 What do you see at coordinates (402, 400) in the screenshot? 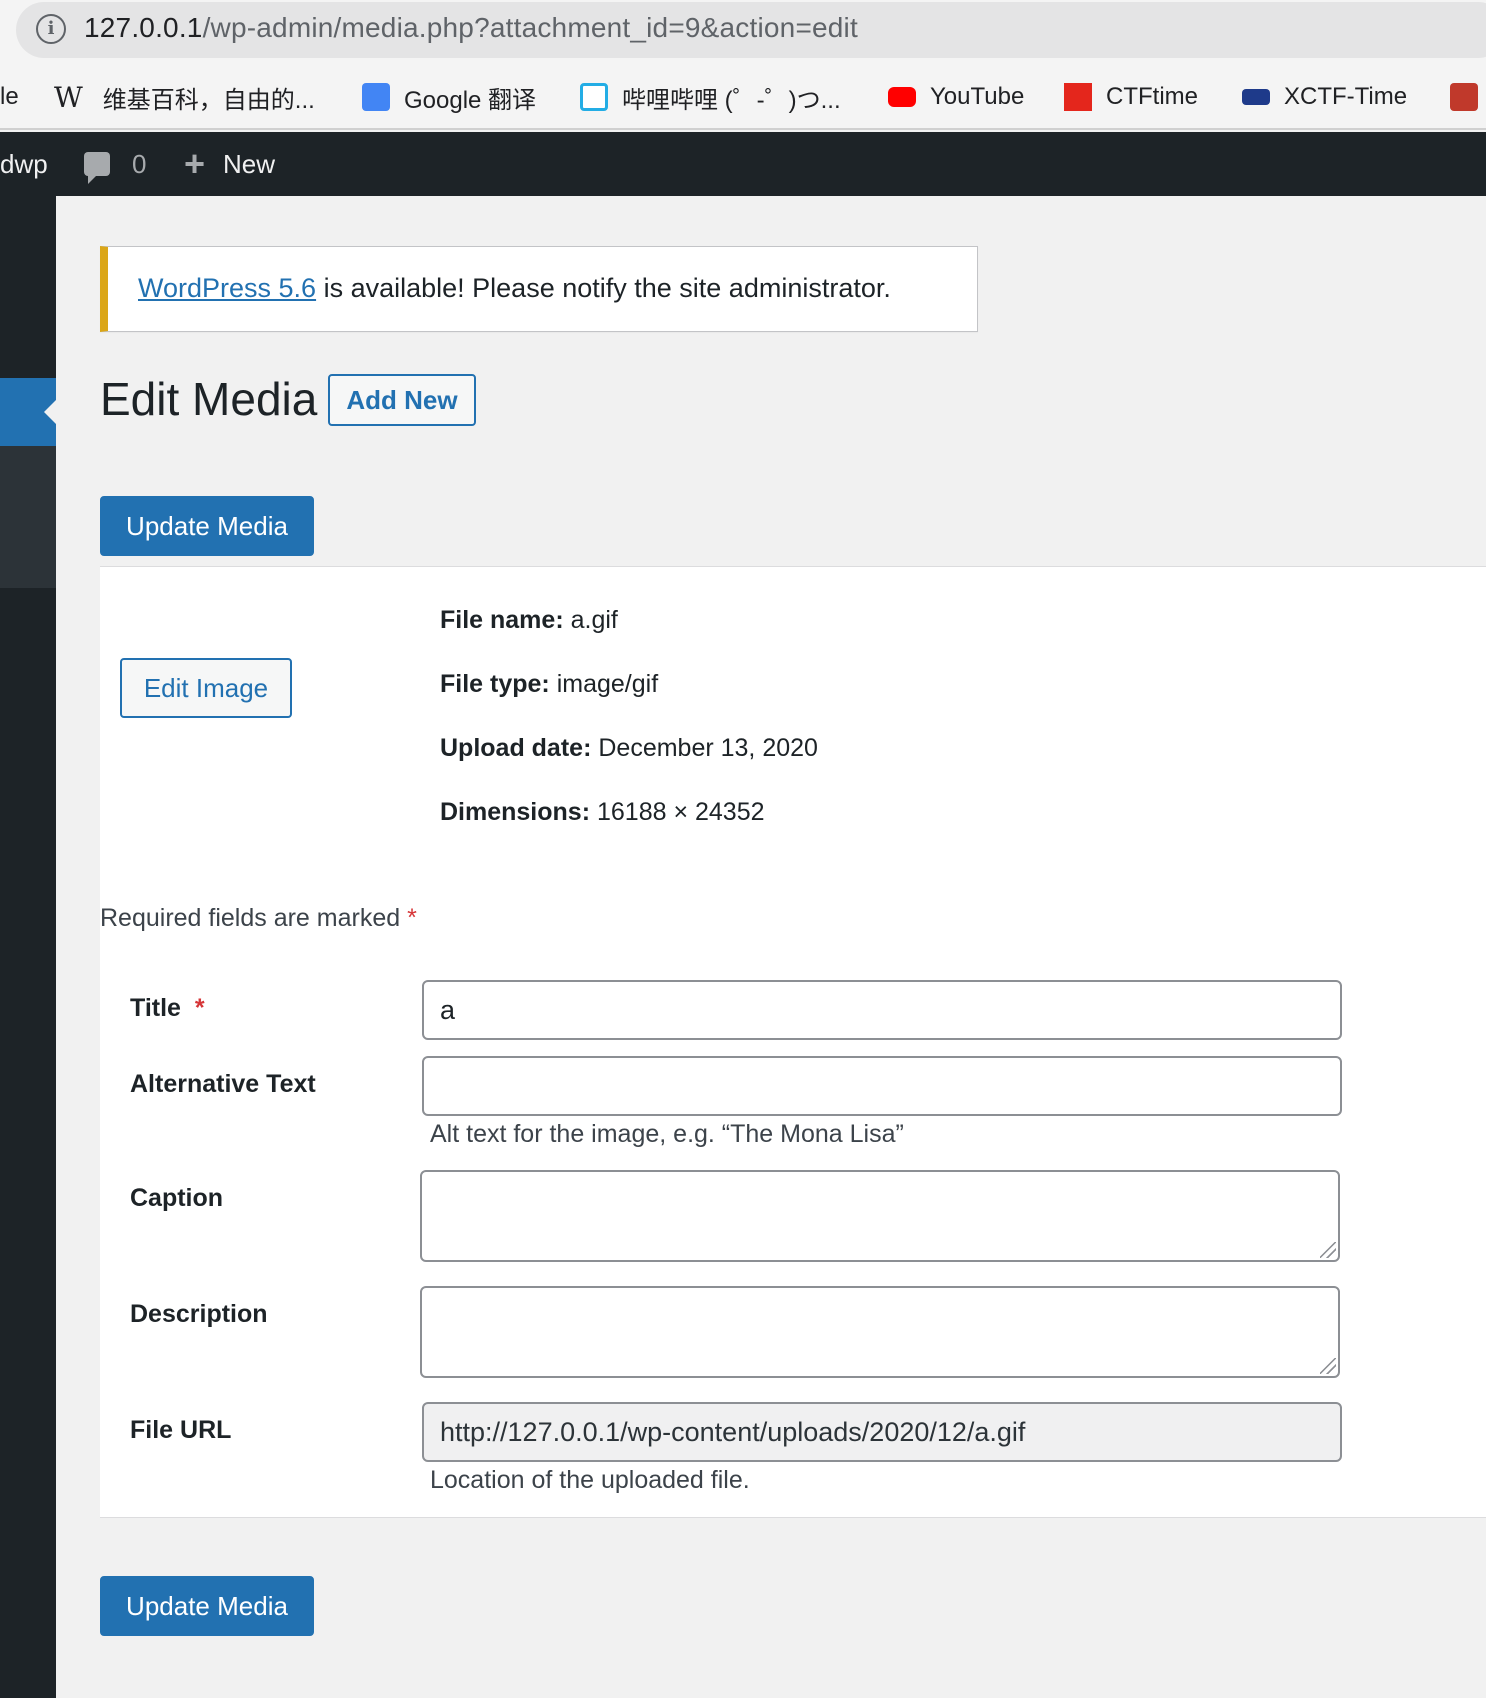
I see `add-new-button: Add New` at bounding box center [402, 400].